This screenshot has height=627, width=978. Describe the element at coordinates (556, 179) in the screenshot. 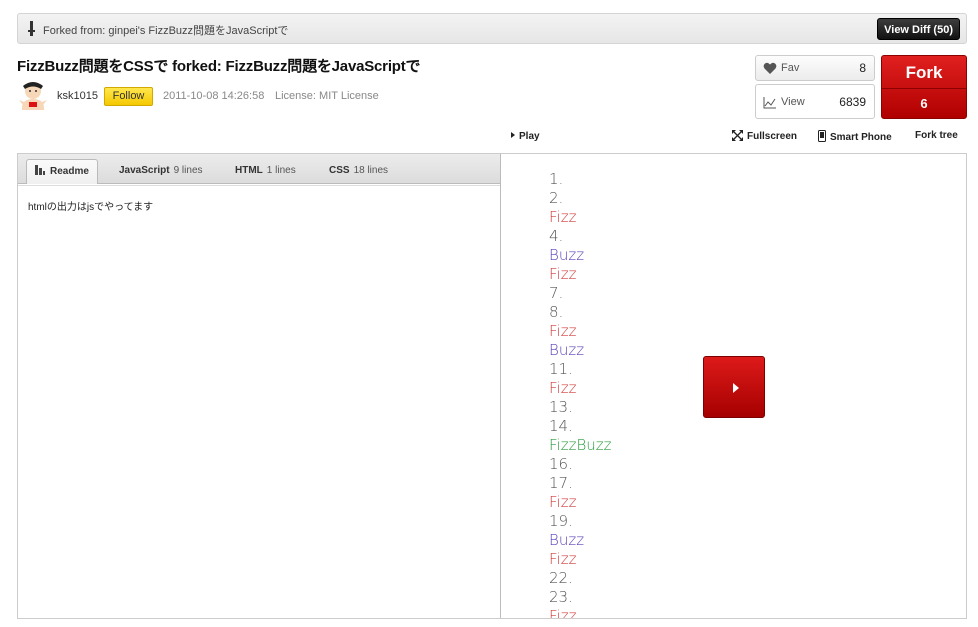

I see `output-line: 1.` at that location.